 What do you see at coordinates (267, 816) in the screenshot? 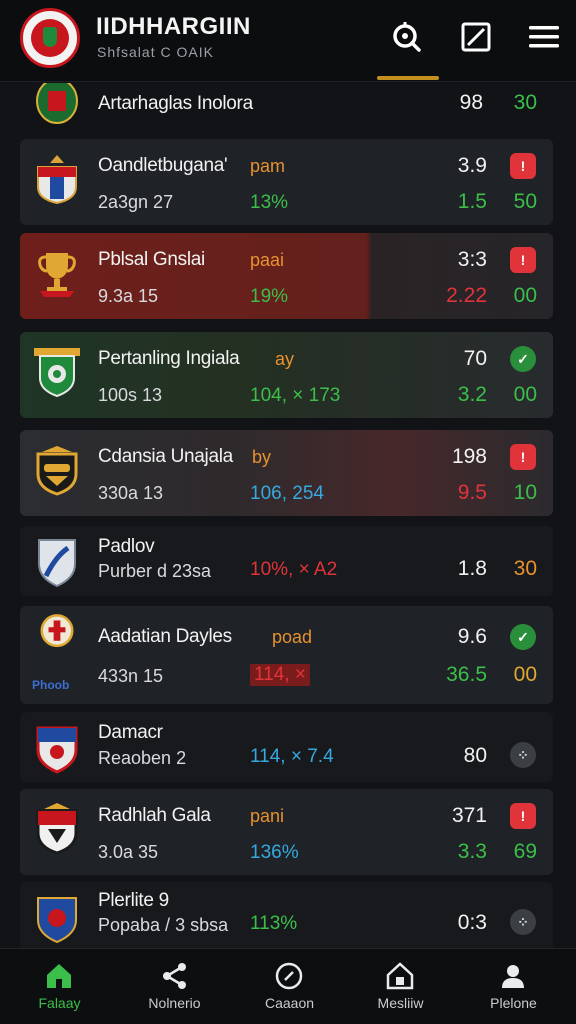
I see `market-tag: pani` at bounding box center [267, 816].